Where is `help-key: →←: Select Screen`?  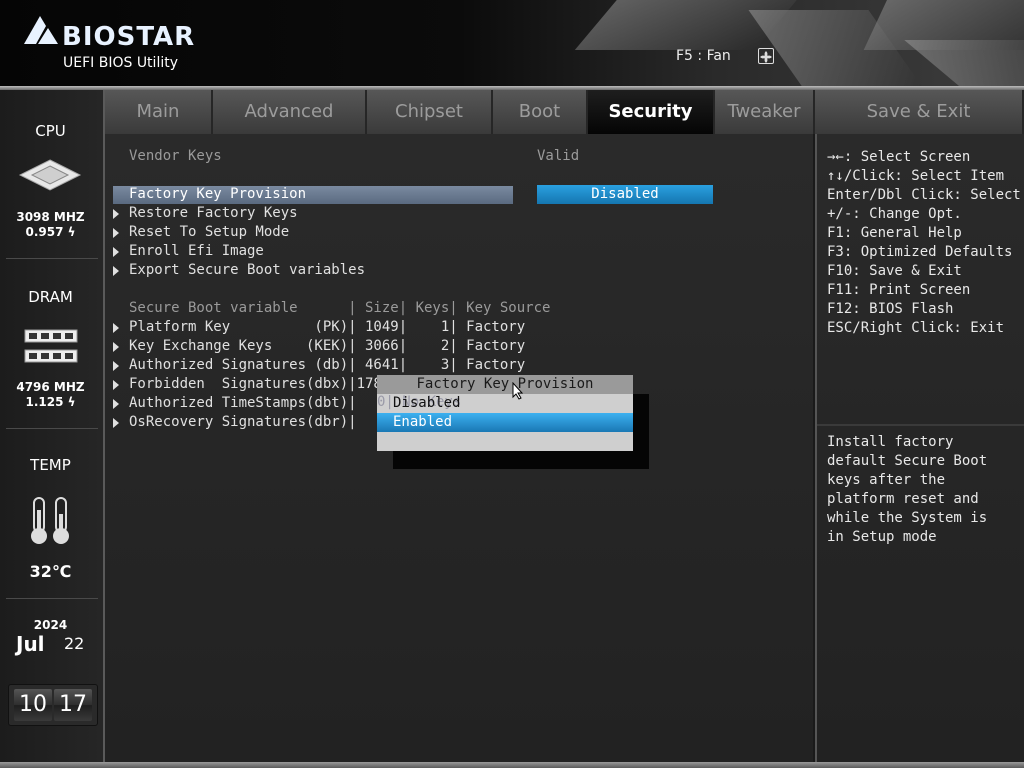 help-key: →←: Select Screen is located at coordinates (899, 157).